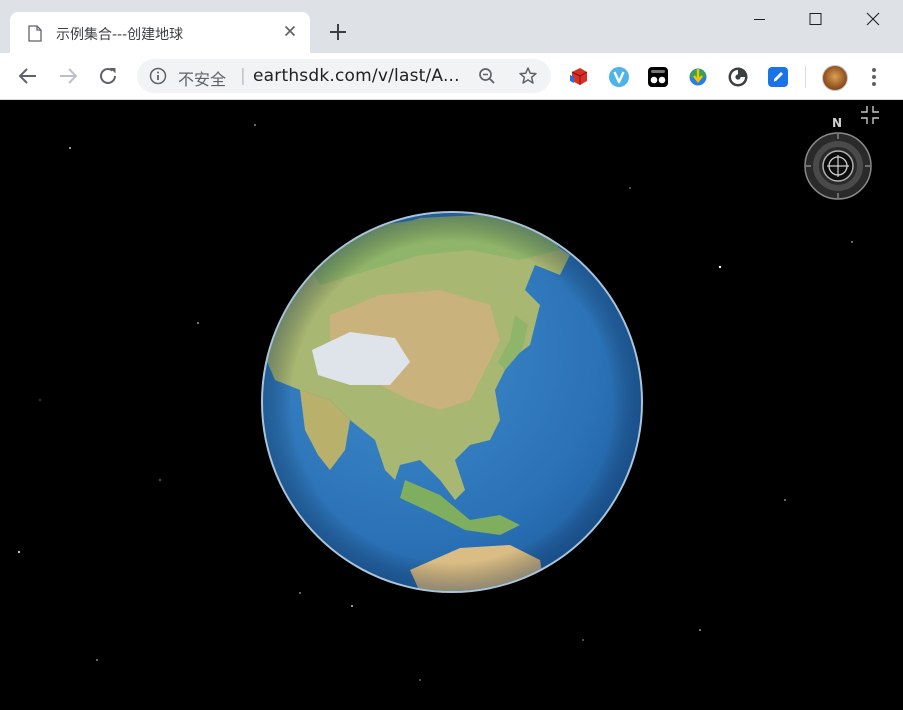 This screenshot has height=710, width=903. I want to click on reload-icon, so click(108, 76).